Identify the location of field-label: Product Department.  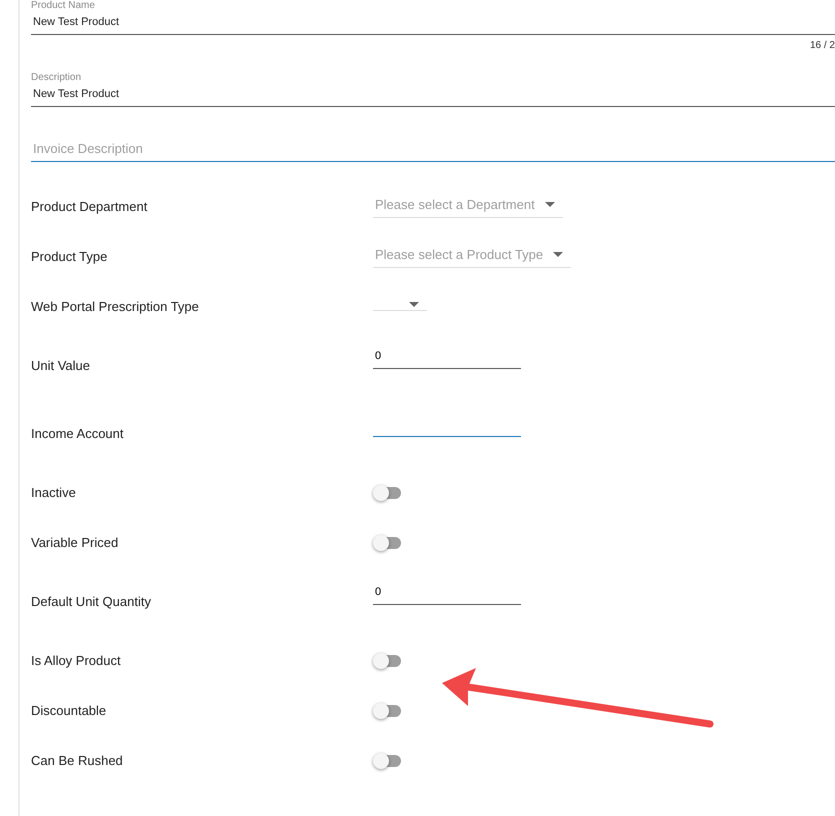
(89, 207).